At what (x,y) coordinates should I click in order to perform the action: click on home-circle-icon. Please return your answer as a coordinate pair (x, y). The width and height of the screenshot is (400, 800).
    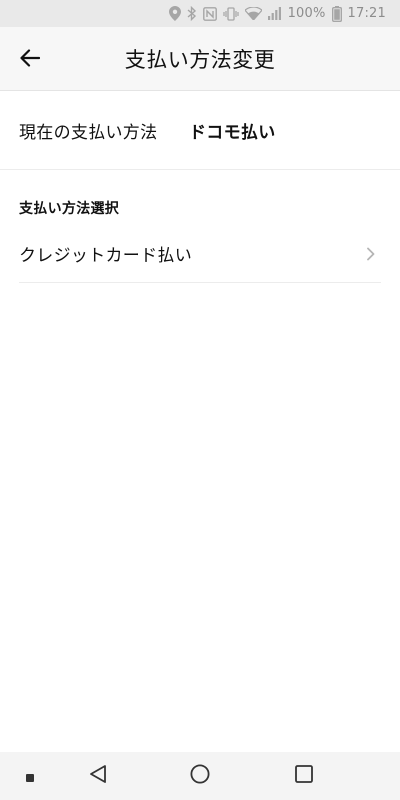
    Looking at the image, I should click on (200, 776).